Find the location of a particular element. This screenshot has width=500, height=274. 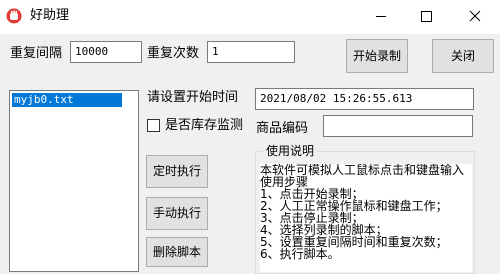

start-record-button: 开始录制 is located at coordinates (377, 56).